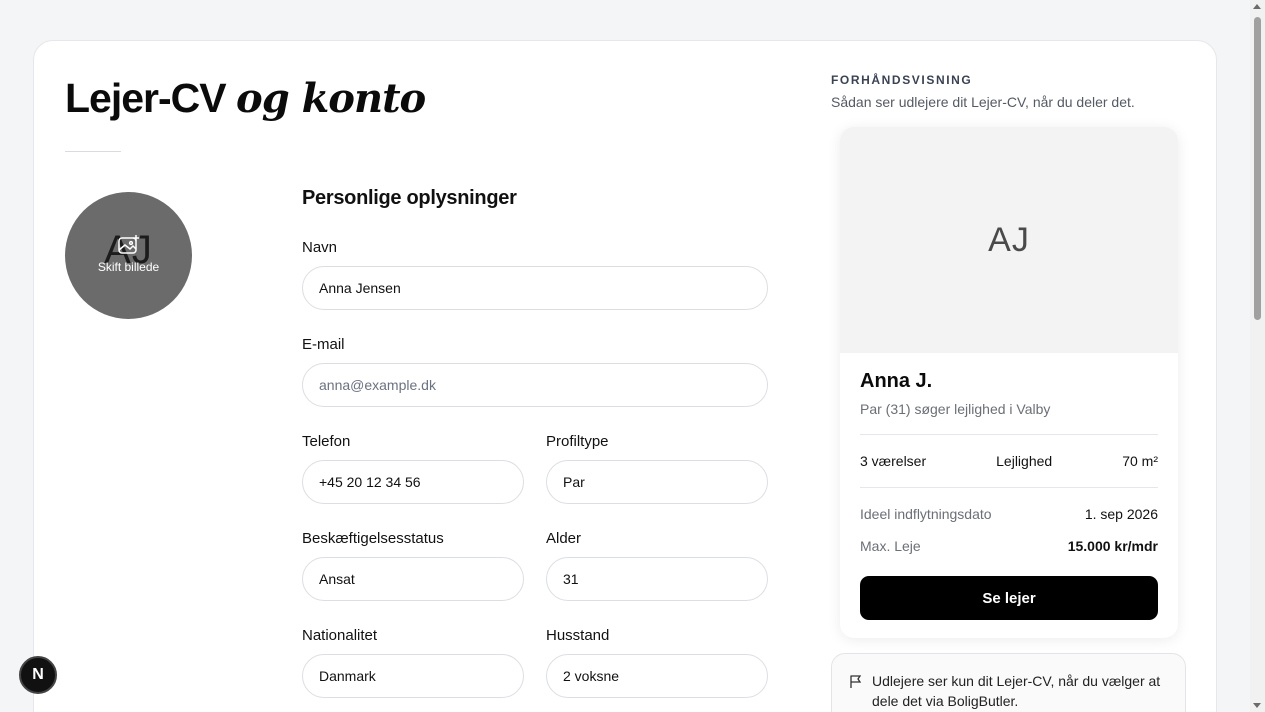 This screenshot has height=712, width=1265. What do you see at coordinates (902, 80) in the screenshot?
I see `preview-label: FORHÅNDSVISNING` at bounding box center [902, 80].